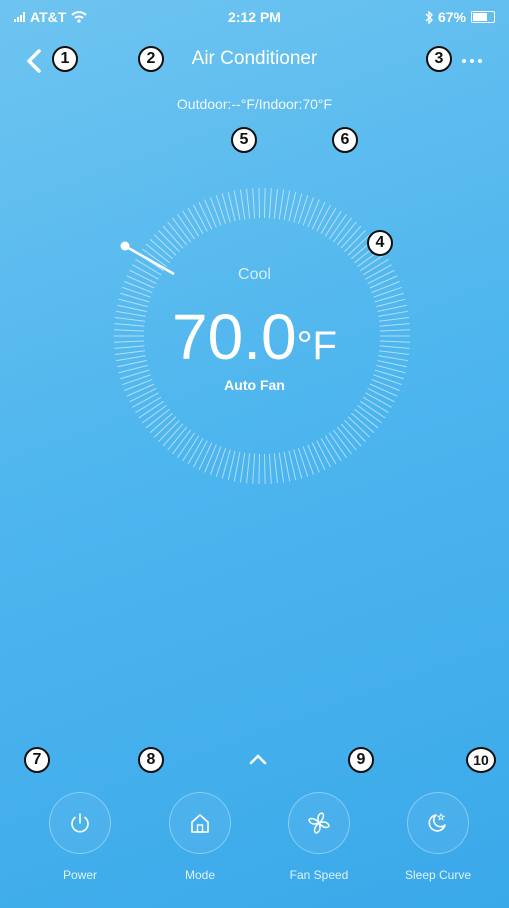 This screenshot has height=908, width=509. What do you see at coordinates (481, 760) in the screenshot?
I see `annotation-badge: 10` at bounding box center [481, 760].